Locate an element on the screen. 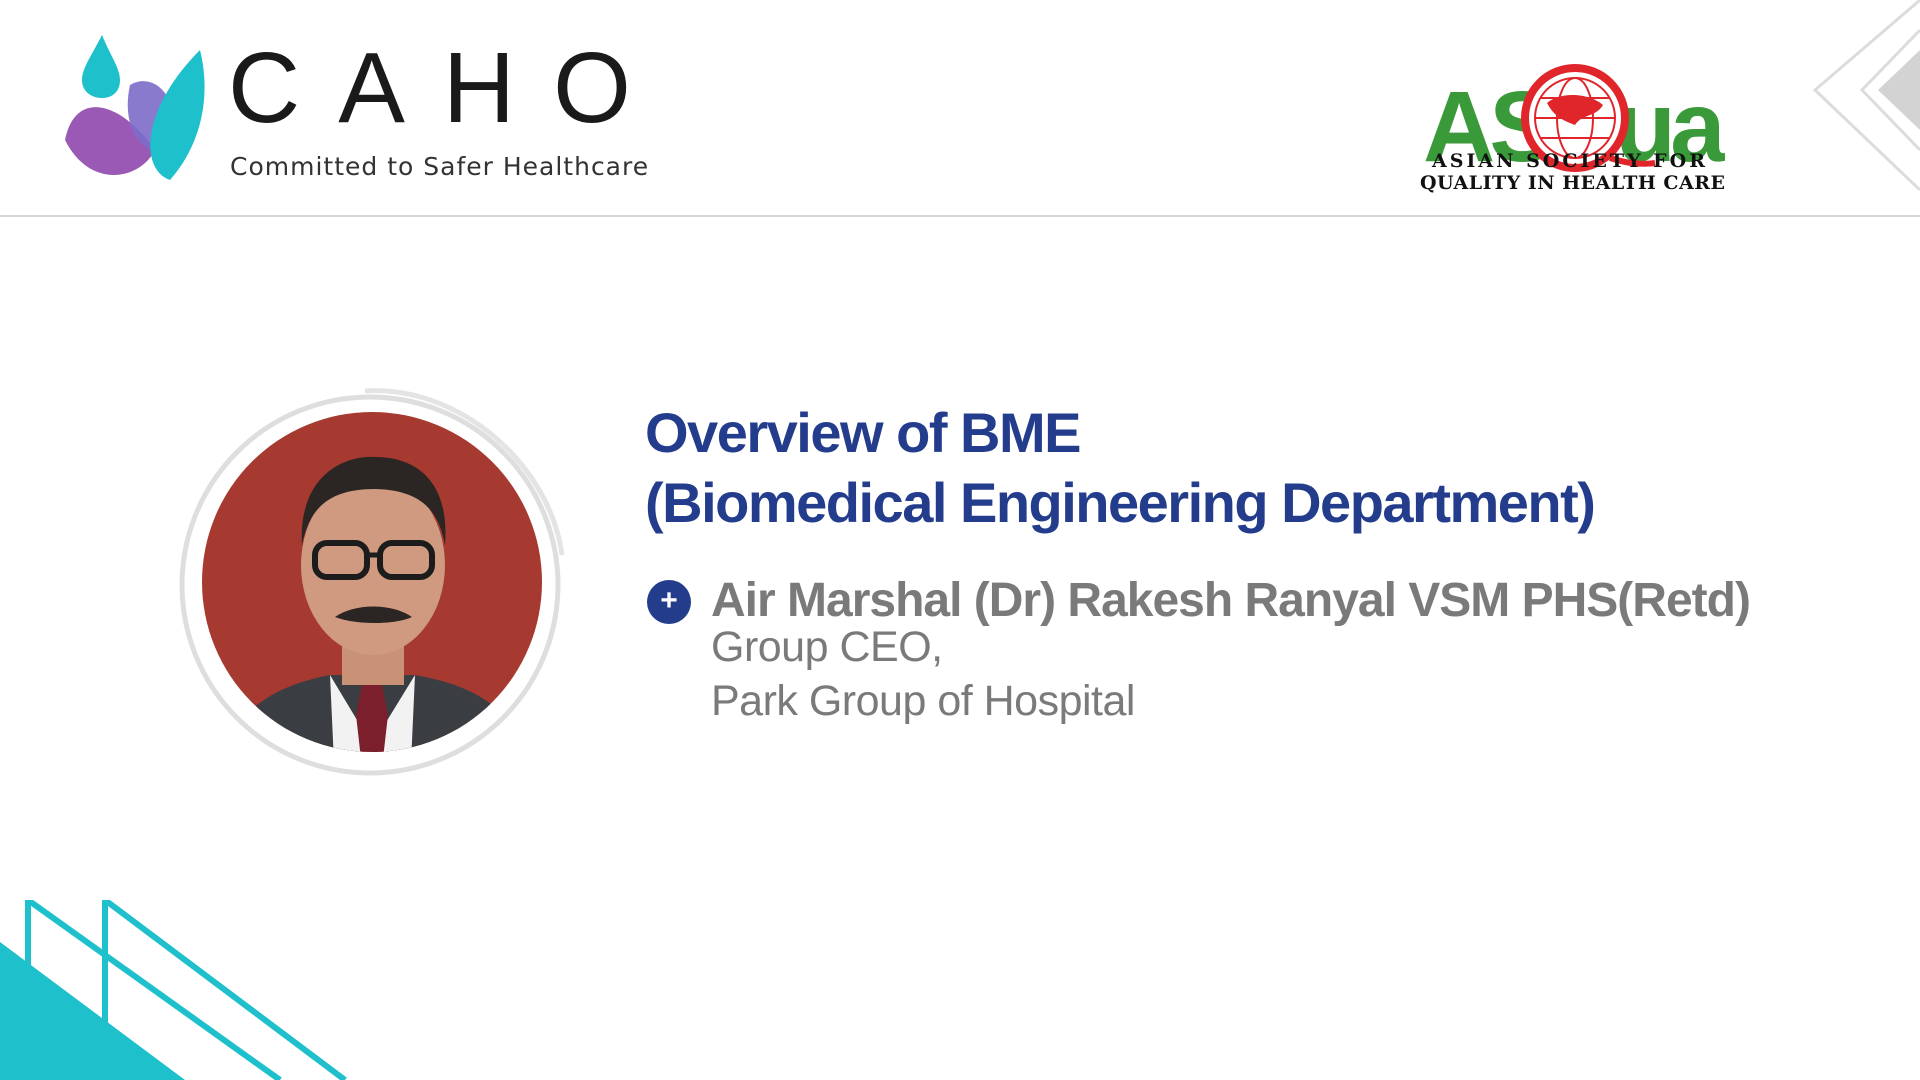 The width and height of the screenshot is (1920, 1080). speaker-photo is located at coordinates (372, 582).